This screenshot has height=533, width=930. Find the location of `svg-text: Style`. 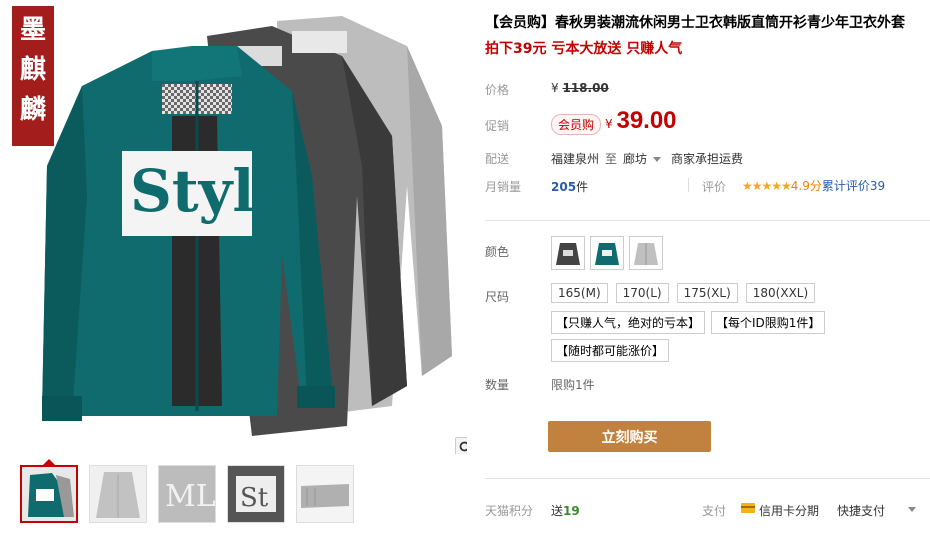

svg-text: Style is located at coordinates (210, 191).